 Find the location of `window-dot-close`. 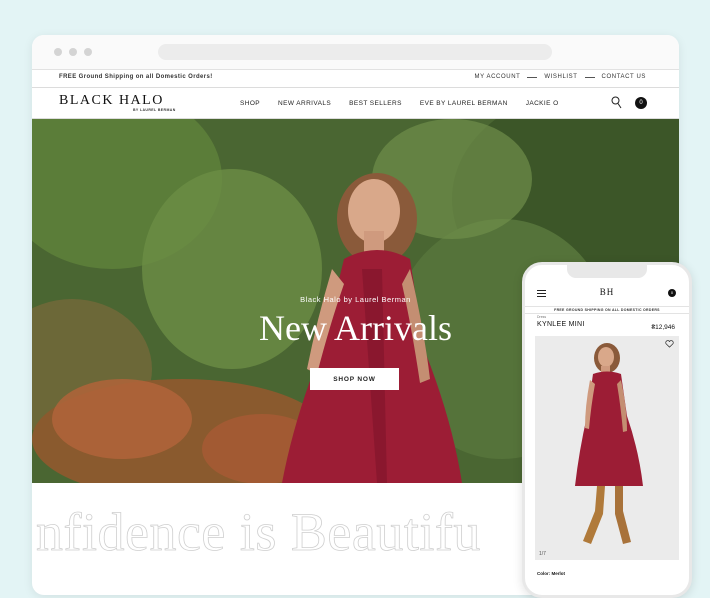

window-dot-close is located at coordinates (58, 52).